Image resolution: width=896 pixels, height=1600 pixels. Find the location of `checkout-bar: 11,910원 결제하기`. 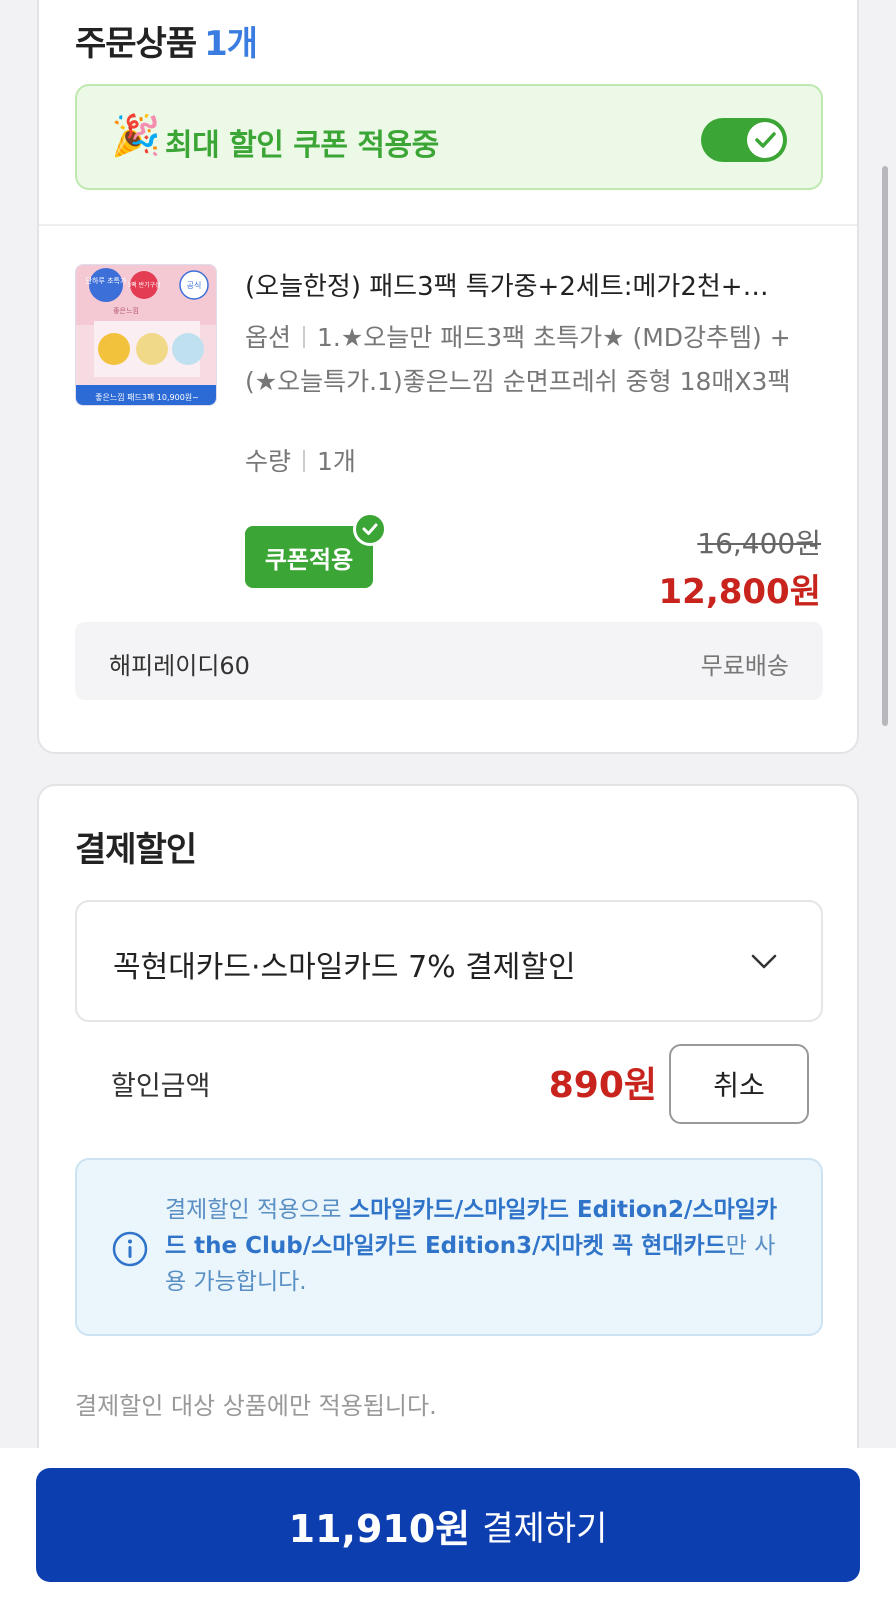

checkout-bar: 11,910원 결제하기 is located at coordinates (448, 1524).